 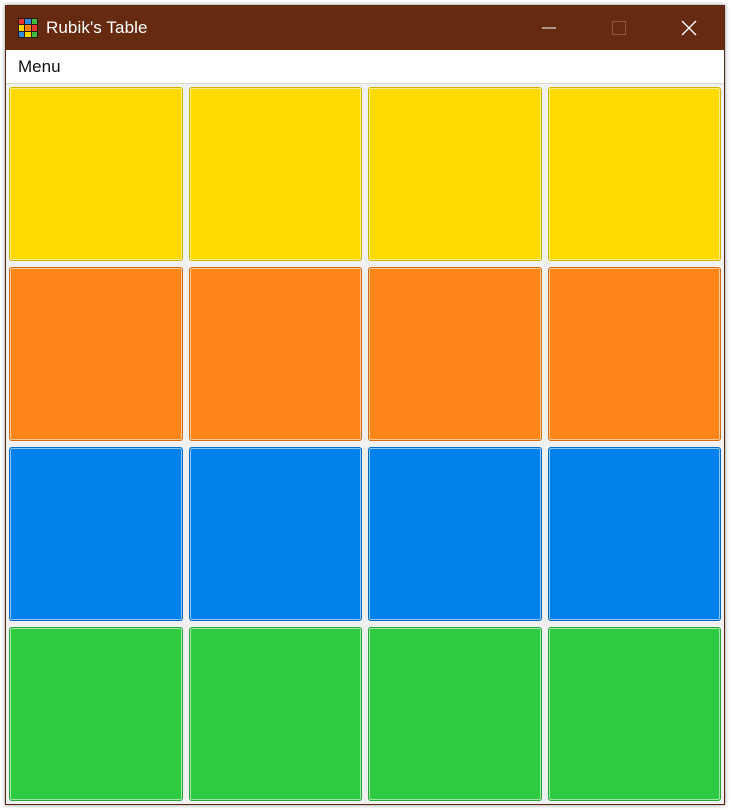 What do you see at coordinates (365, 67) in the screenshot?
I see `menu-bar: Menu` at bounding box center [365, 67].